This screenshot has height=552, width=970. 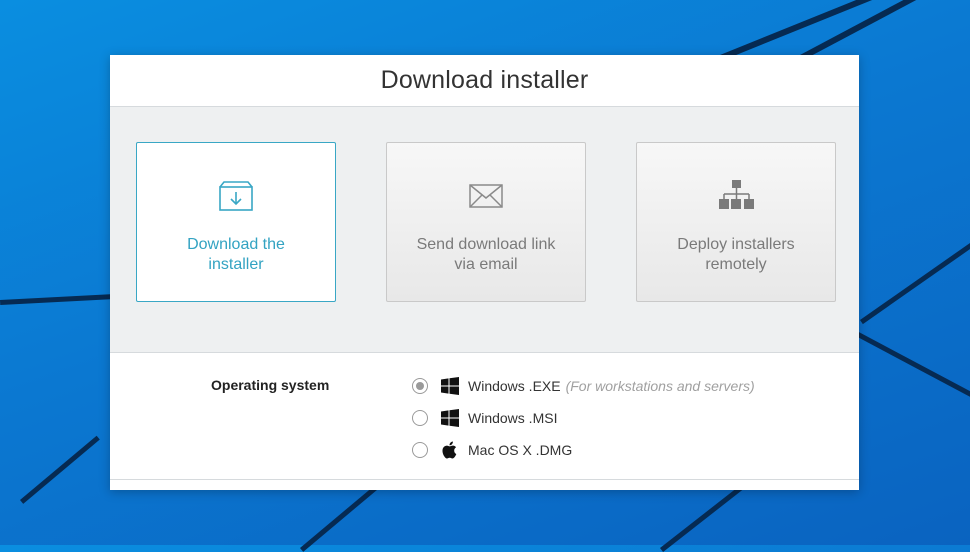 I want to click on os-option-label: Mac OS X .DMG, so click(x=520, y=450).